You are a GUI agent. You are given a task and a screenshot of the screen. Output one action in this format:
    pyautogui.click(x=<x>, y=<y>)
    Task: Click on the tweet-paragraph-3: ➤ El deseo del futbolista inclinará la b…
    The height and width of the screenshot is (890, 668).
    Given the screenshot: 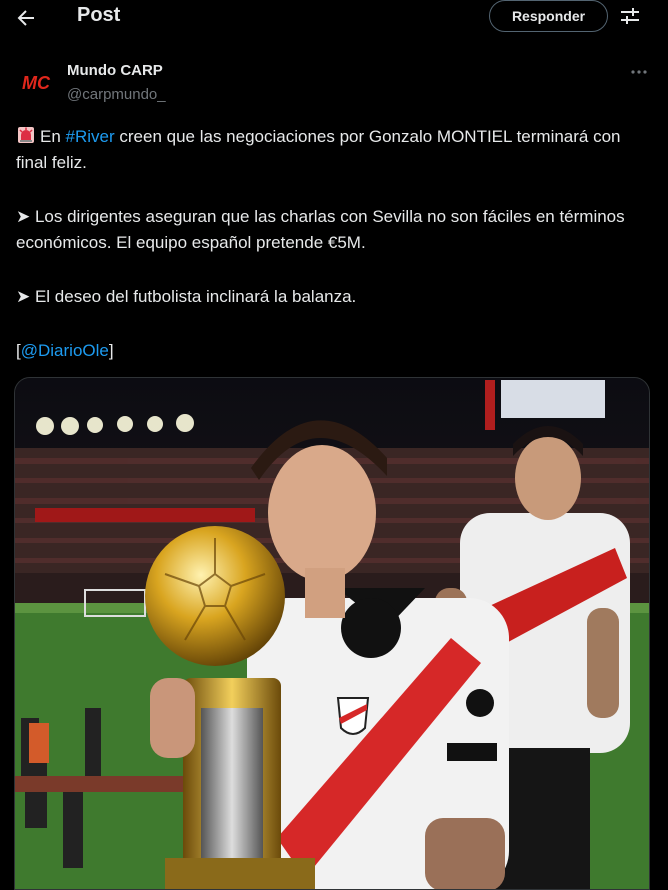 What is the action you would take?
    pyautogui.click(x=186, y=296)
    